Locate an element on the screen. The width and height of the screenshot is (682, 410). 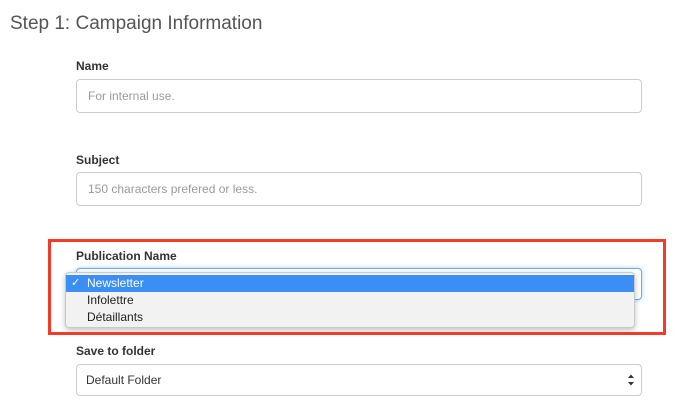
save-to-folder-label: Save to folder is located at coordinates (116, 351).